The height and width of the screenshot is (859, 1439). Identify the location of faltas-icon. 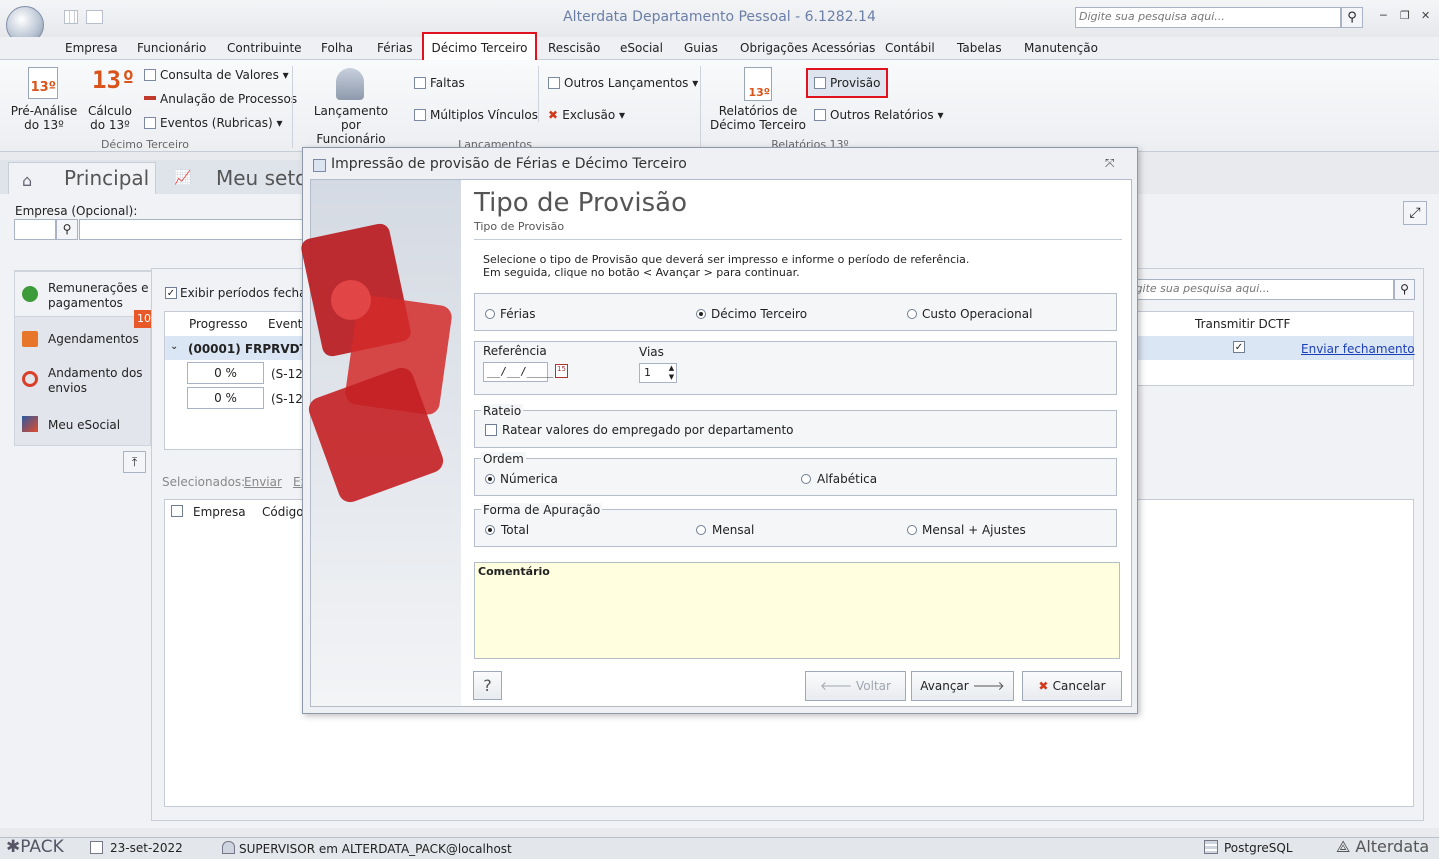
(420, 83).